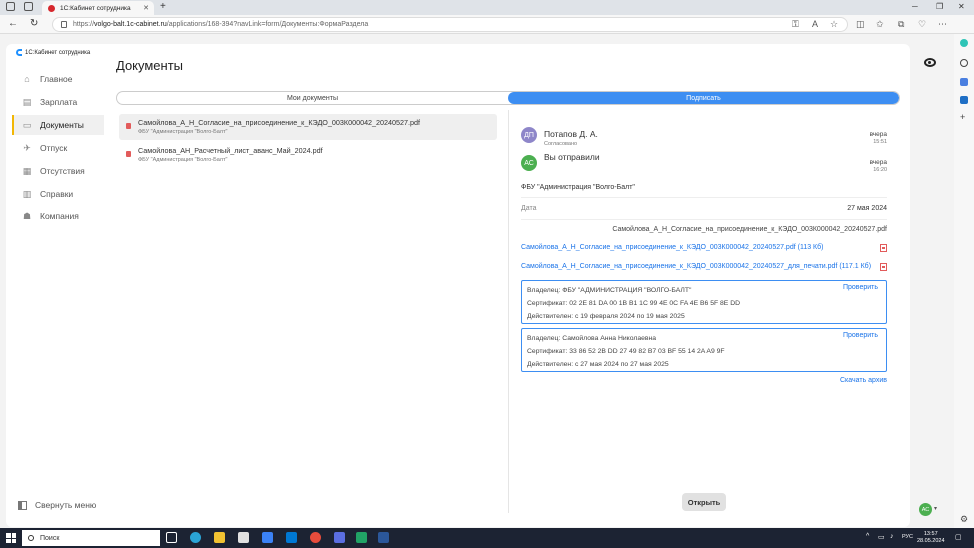  What do you see at coordinates (54, 148) in the screenshot?
I see `sidebar-item-label: Отпуск` at bounding box center [54, 148].